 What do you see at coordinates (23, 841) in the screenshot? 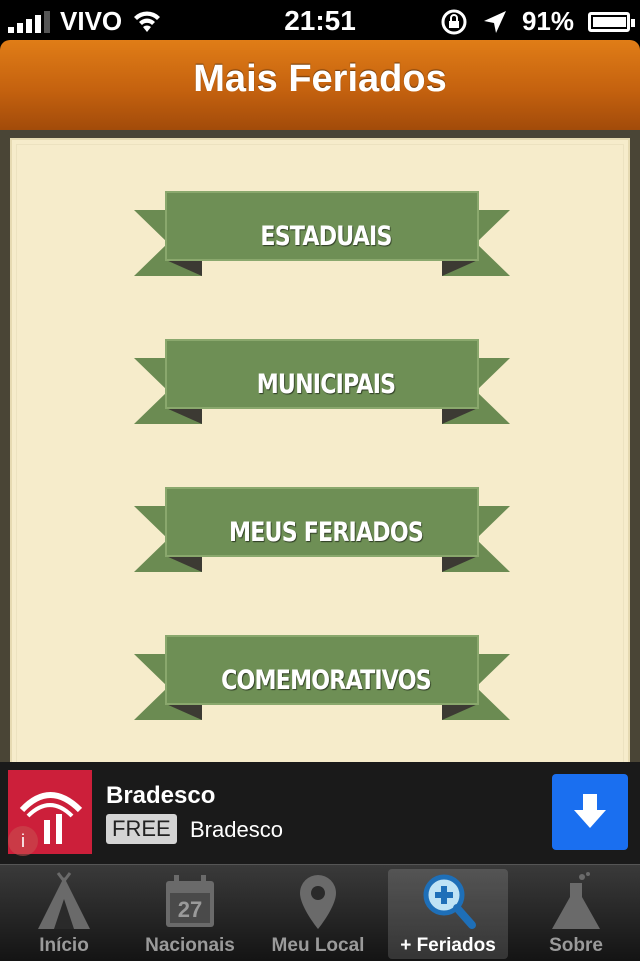
I see `info-icon: i` at bounding box center [23, 841].